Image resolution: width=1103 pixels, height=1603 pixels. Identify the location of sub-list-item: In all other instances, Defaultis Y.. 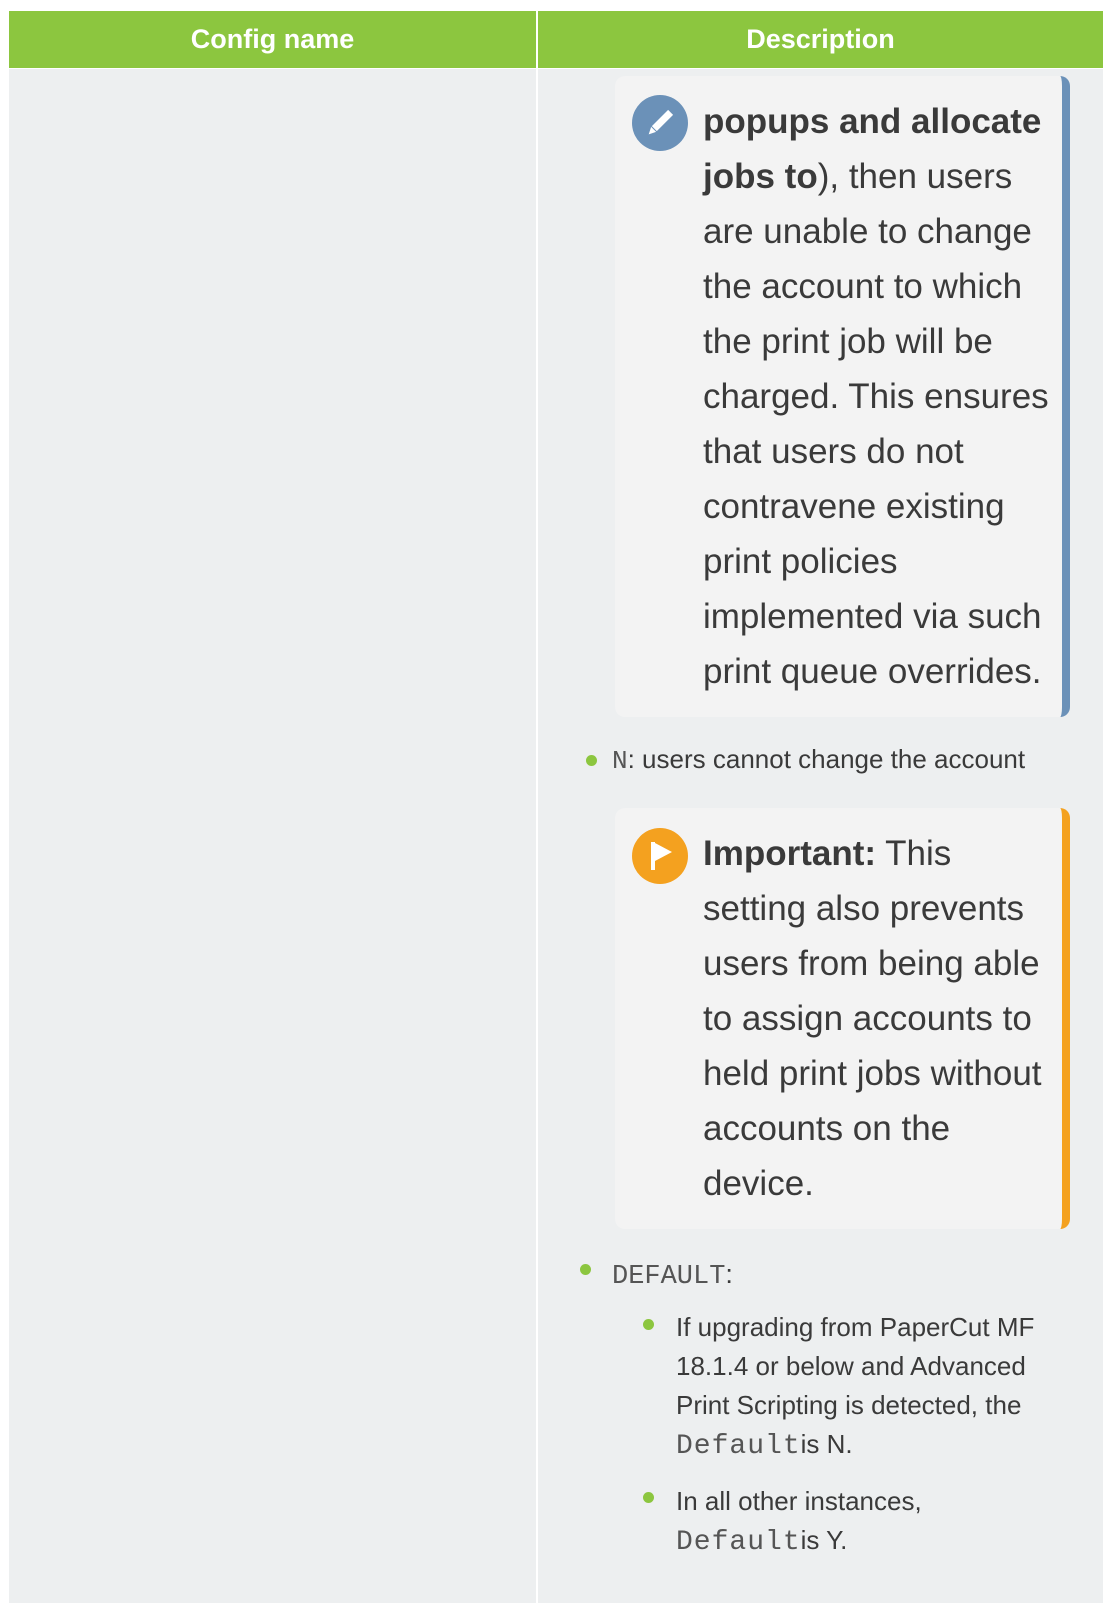
(876, 1522).